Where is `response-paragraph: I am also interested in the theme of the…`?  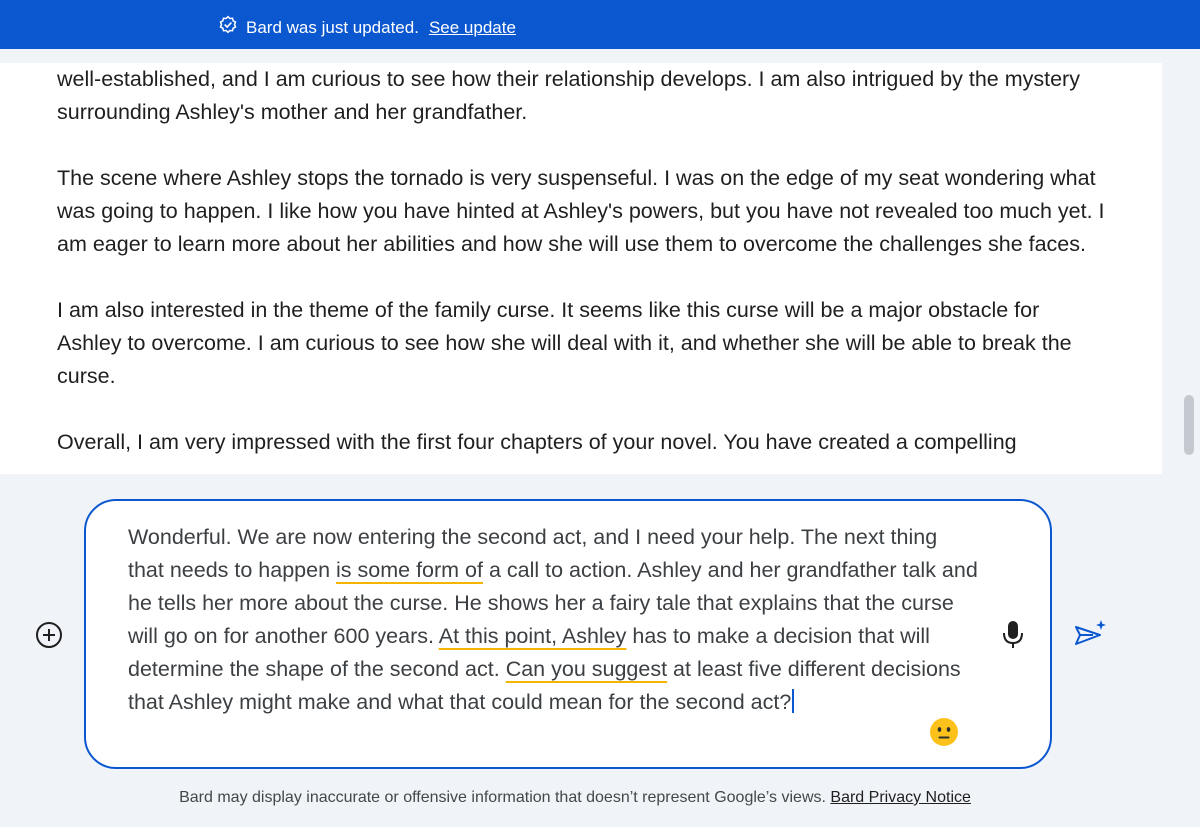 response-paragraph: I am also interested in the theme of the… is located at coordinates (564, 343).